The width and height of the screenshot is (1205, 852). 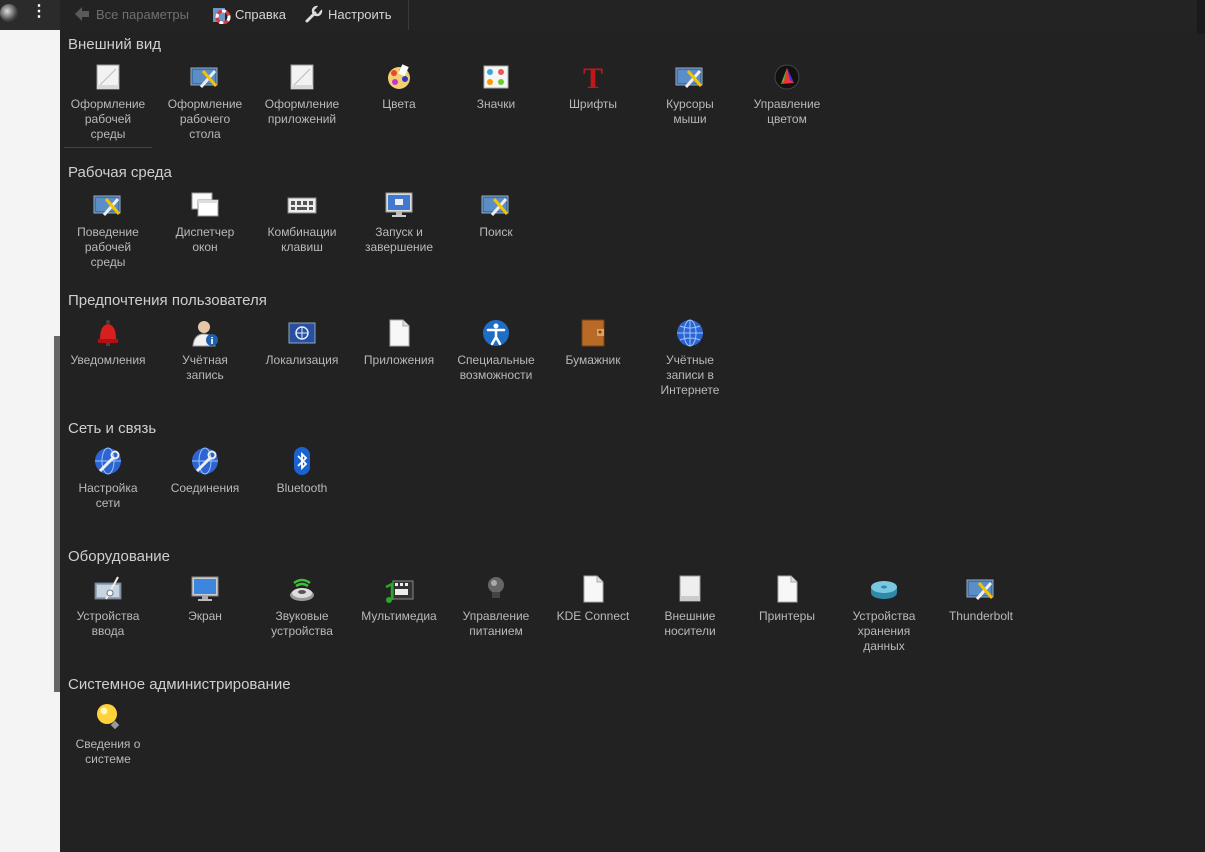 What do you see at coordinates (399, 239) in the screenshot?
I see `settings-module-label: Запуск и завершение` at bounding box center [399, 239].